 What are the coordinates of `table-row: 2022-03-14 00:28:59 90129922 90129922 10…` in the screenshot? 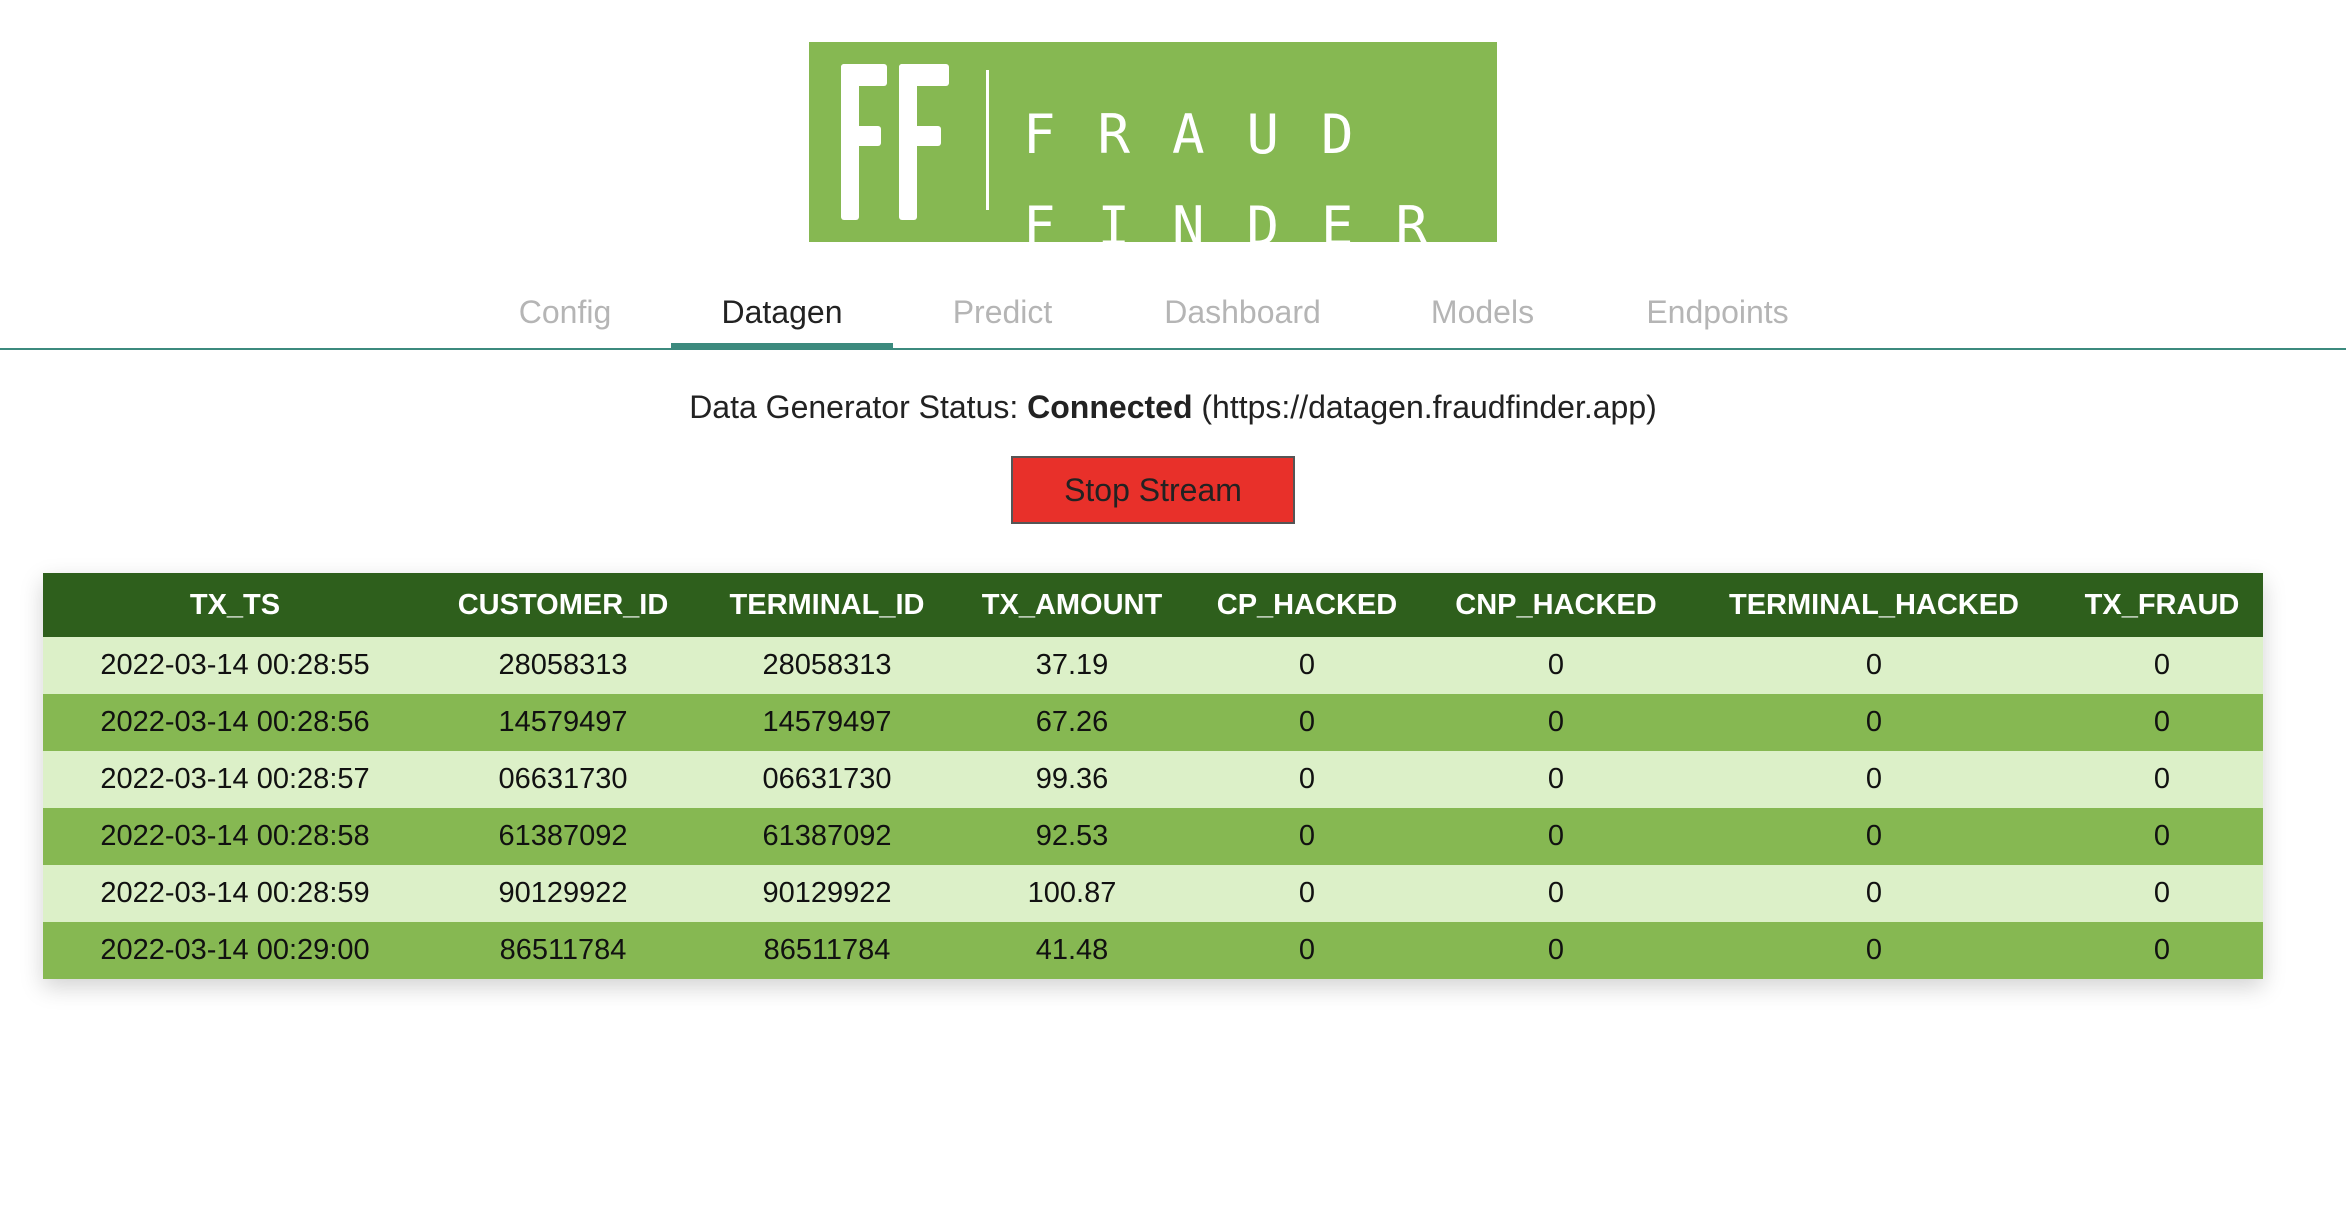 It's located at (1153, 893).